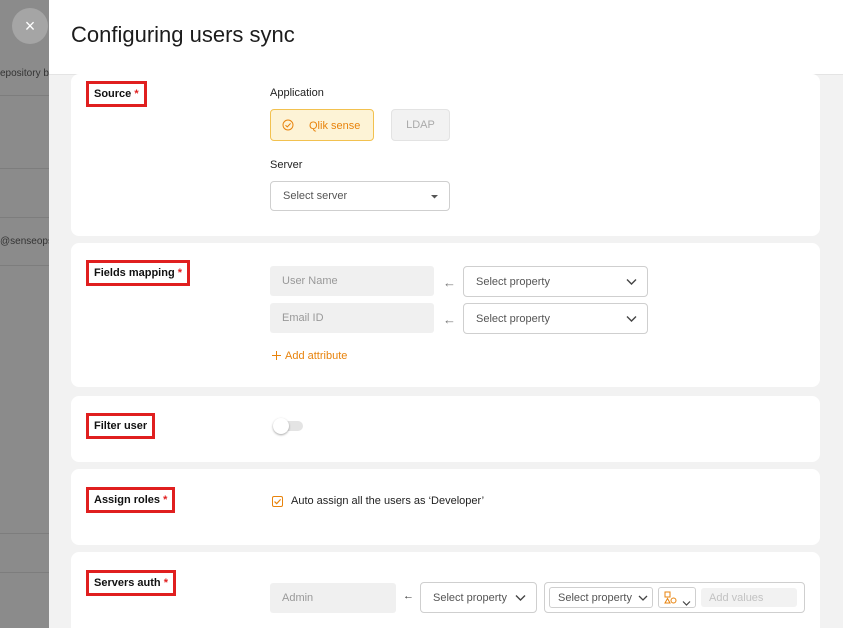  What do you see at coordinates (555, 281) in the screenshot?
I see `property-select-user-name: Select property` at bounding box center [555, 281].